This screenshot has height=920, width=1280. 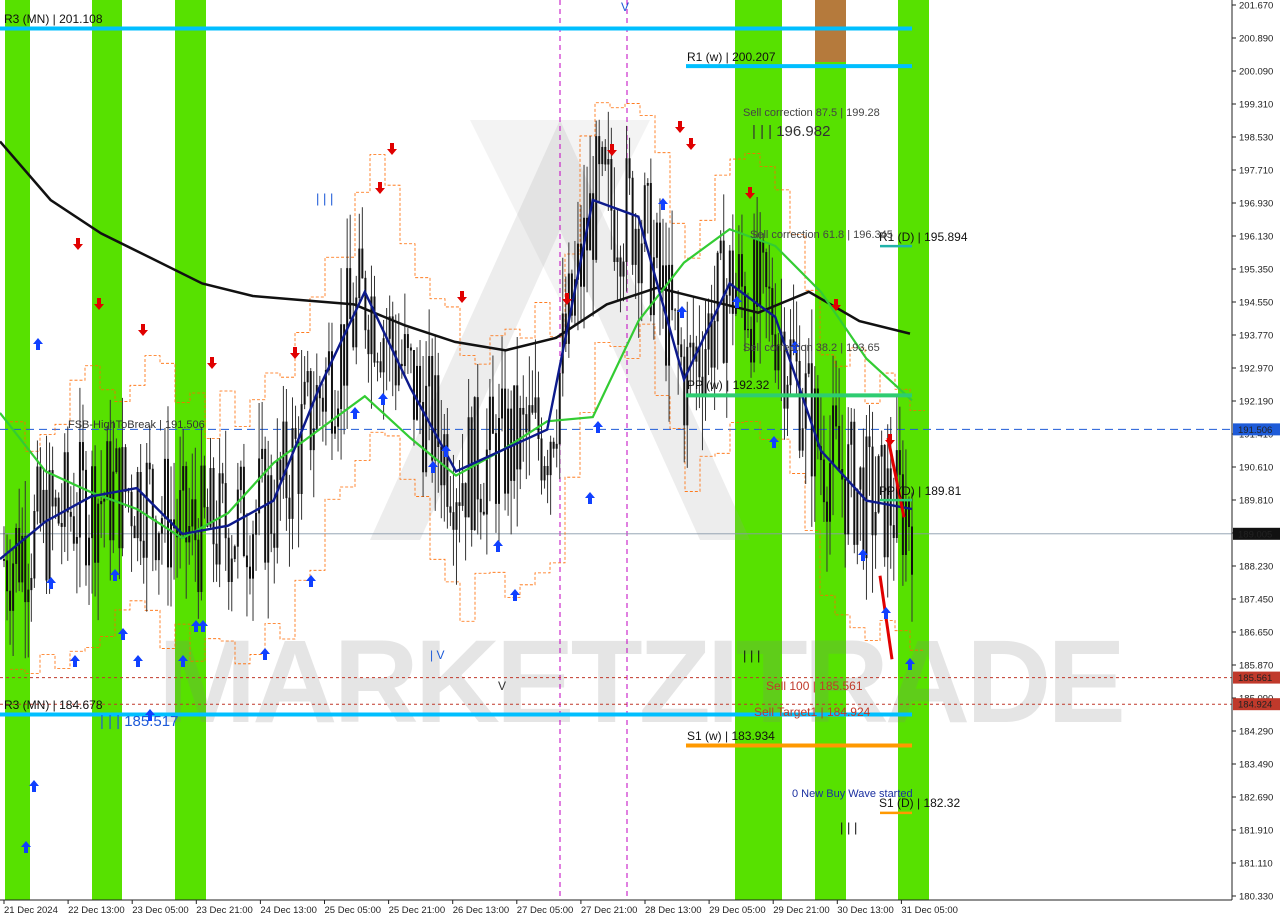 I want to click on x-tick-label: 25 Dec 05:00, so click(x=353, y=910).